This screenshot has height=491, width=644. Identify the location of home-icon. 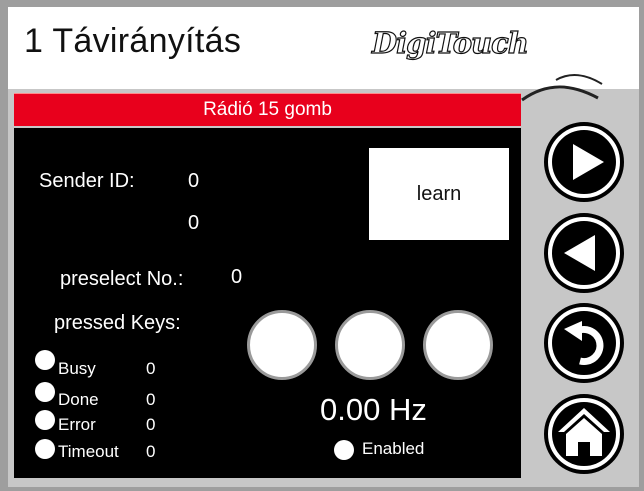
(584, 434).